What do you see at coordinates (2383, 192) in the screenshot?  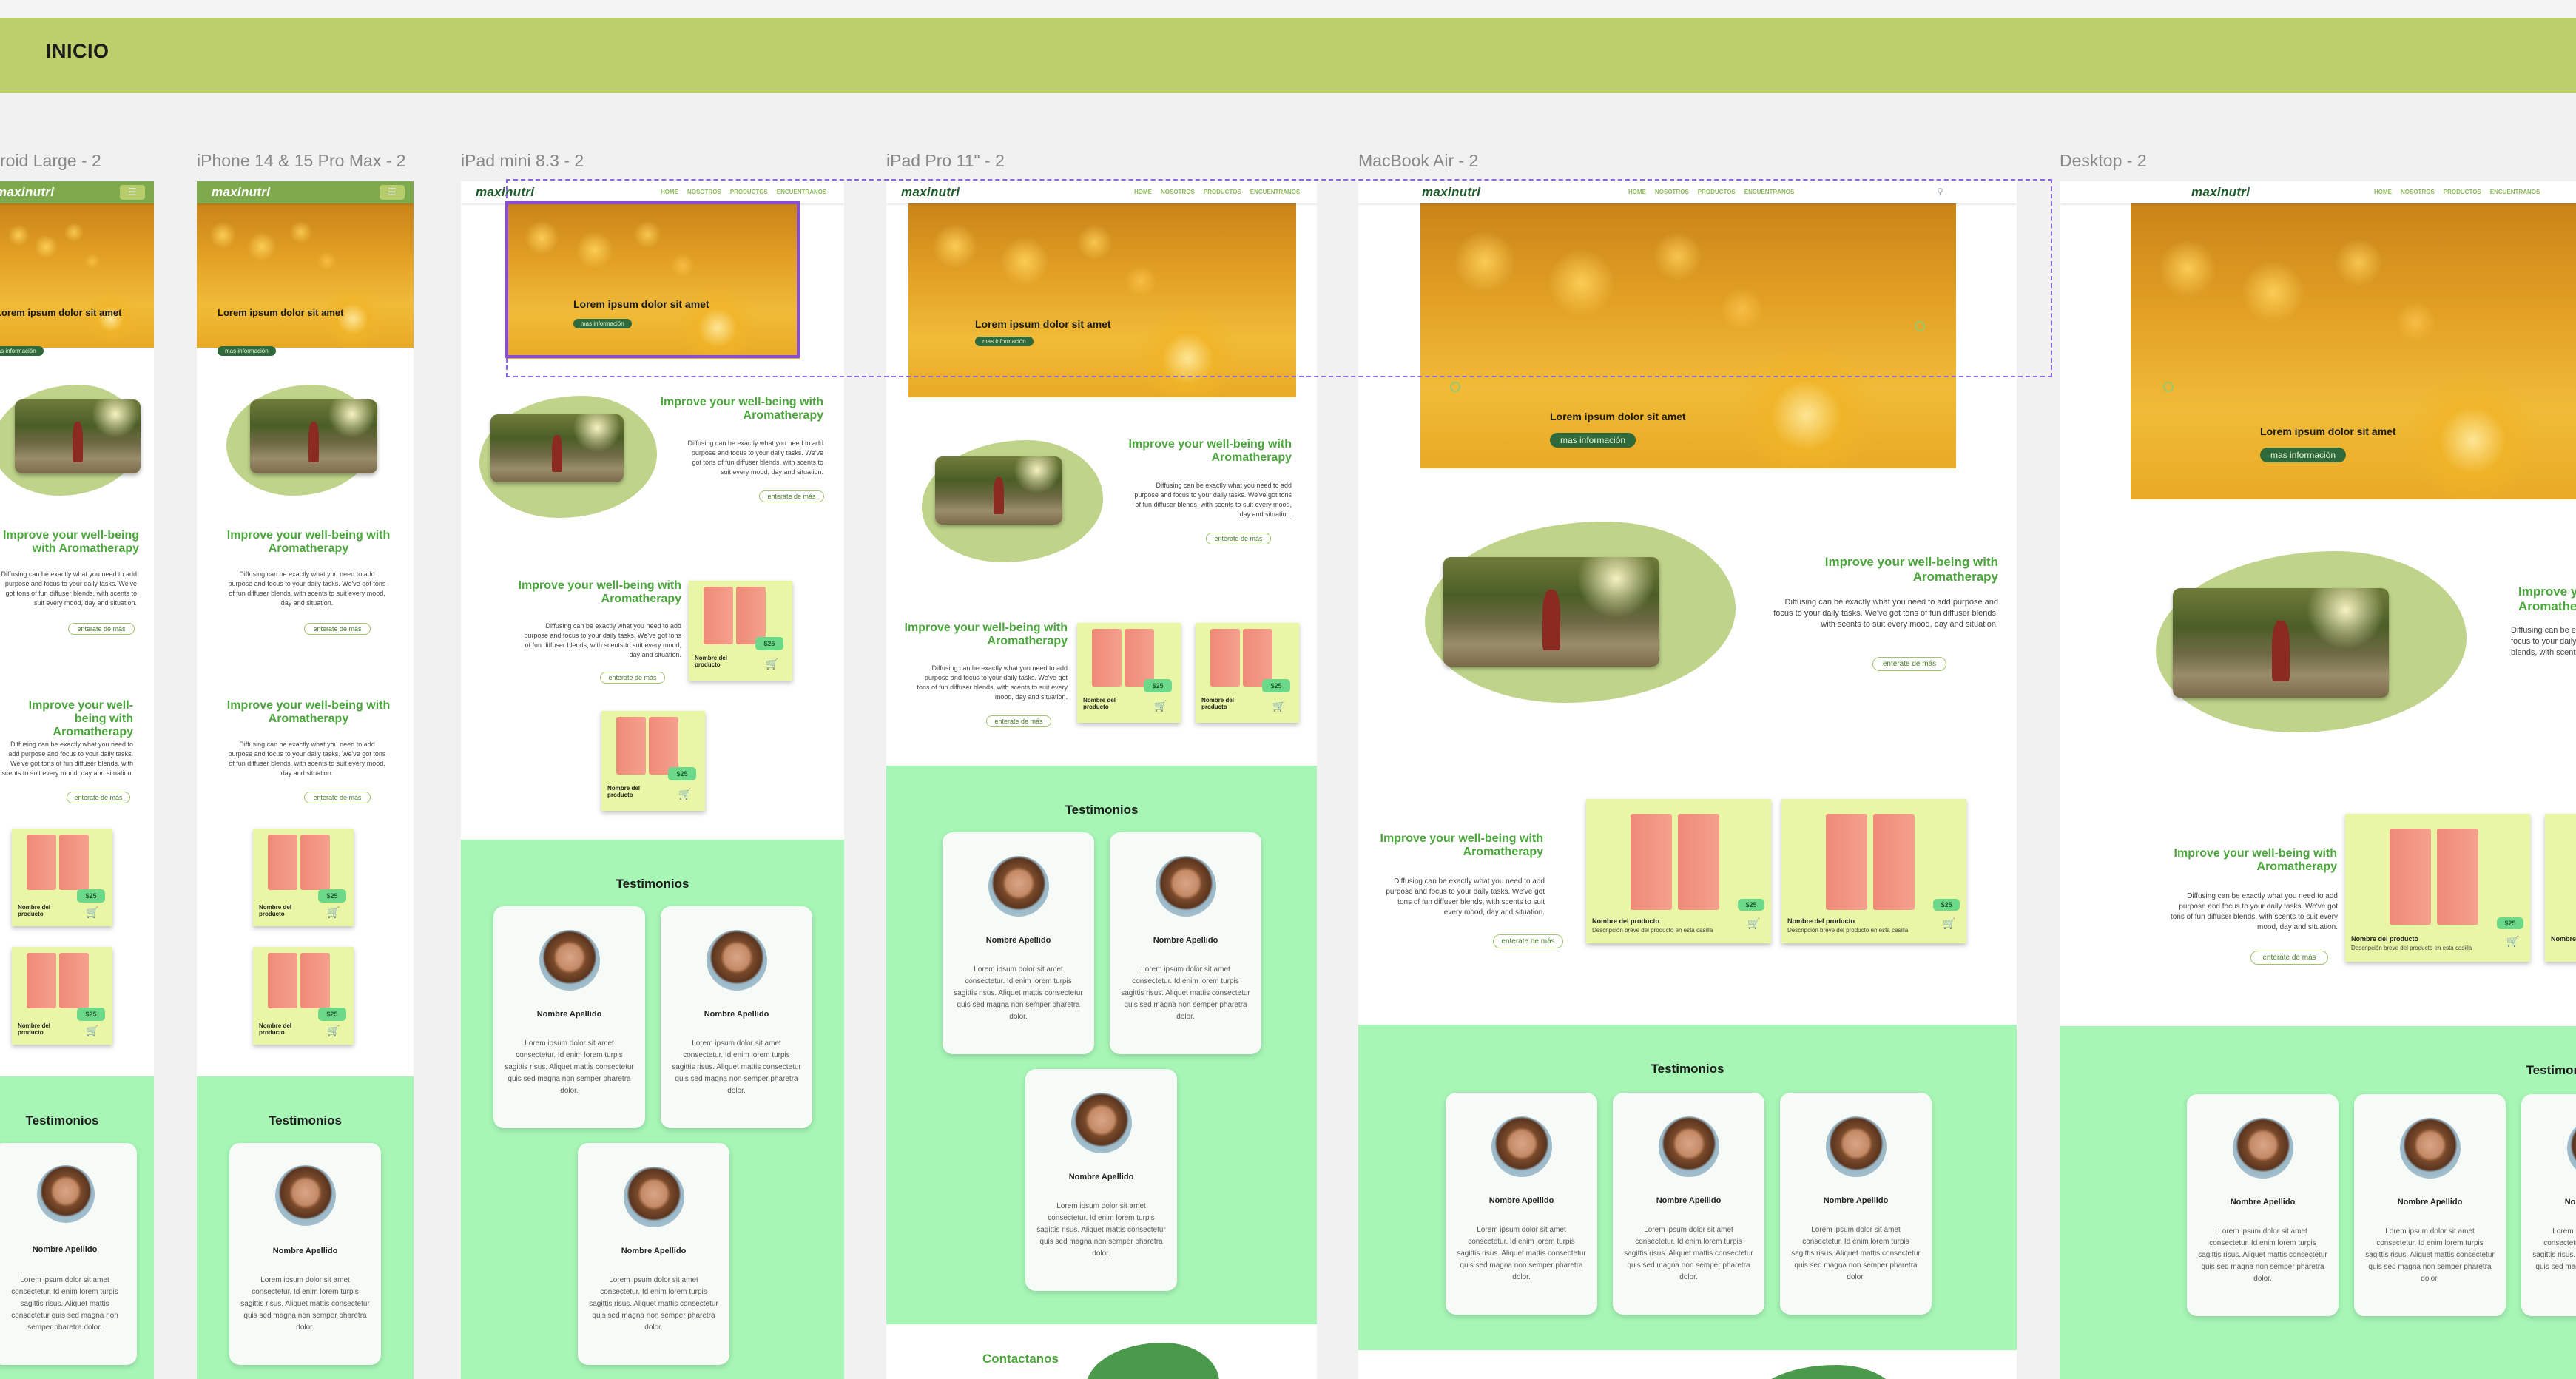 I see `nav-link-home: HOME` at bounding box center [2383, 192].